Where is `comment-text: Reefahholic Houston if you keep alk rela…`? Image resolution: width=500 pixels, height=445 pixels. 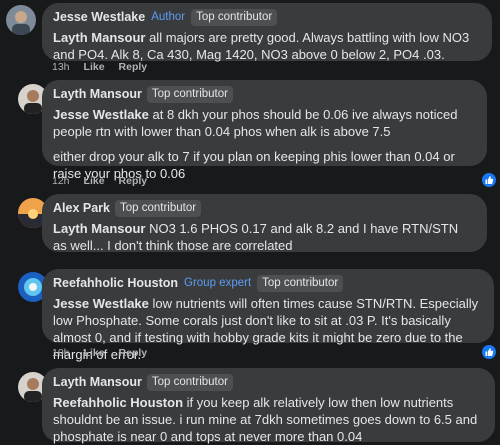 comment-text: Reefahholic Houston if you keep alk rela… is located at coordinates (265, 419).